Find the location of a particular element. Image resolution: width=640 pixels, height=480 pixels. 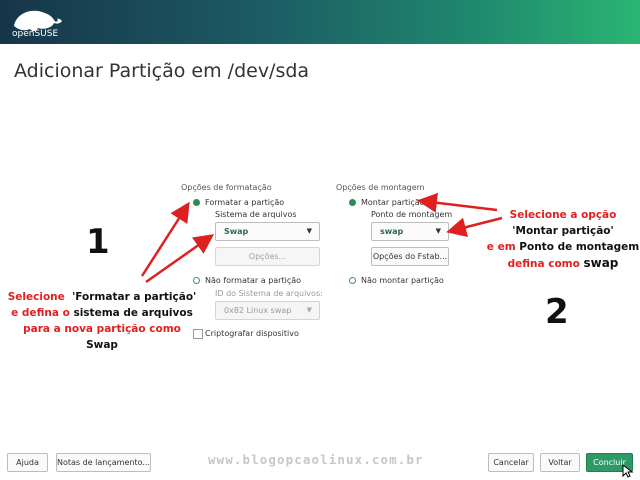

help-button: Ajuda is located at coordinates (27, 462).